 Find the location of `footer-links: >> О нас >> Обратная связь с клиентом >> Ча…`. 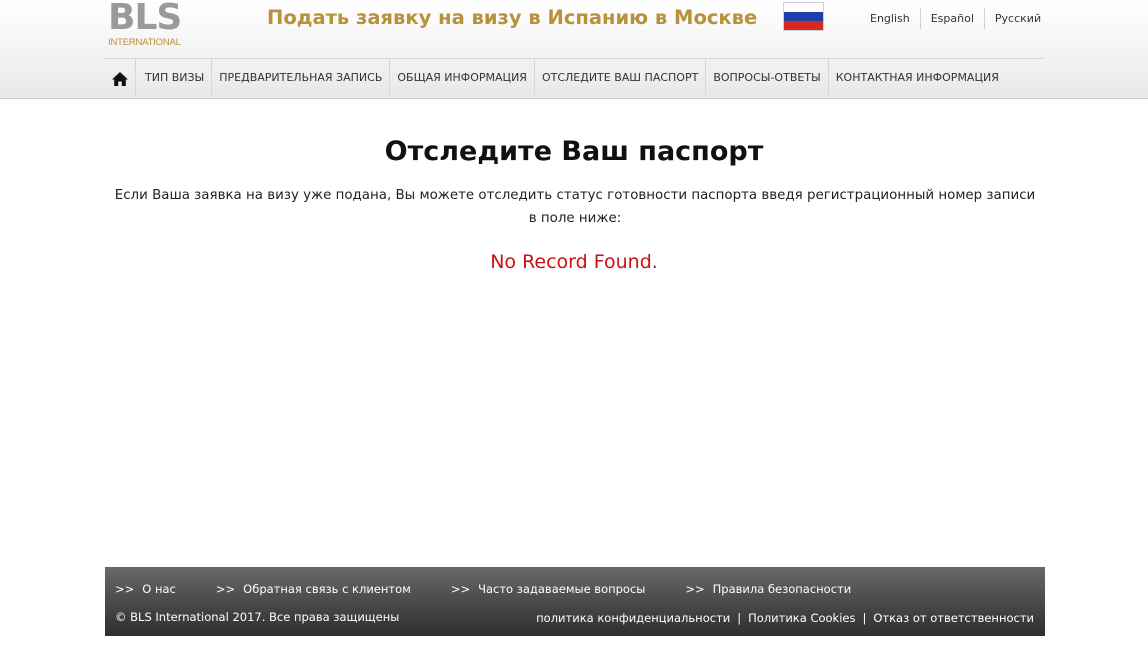

footer-links: >> О нас >> Обратная связь с клиентом >> Ча… is located at coordinates (503, 589).